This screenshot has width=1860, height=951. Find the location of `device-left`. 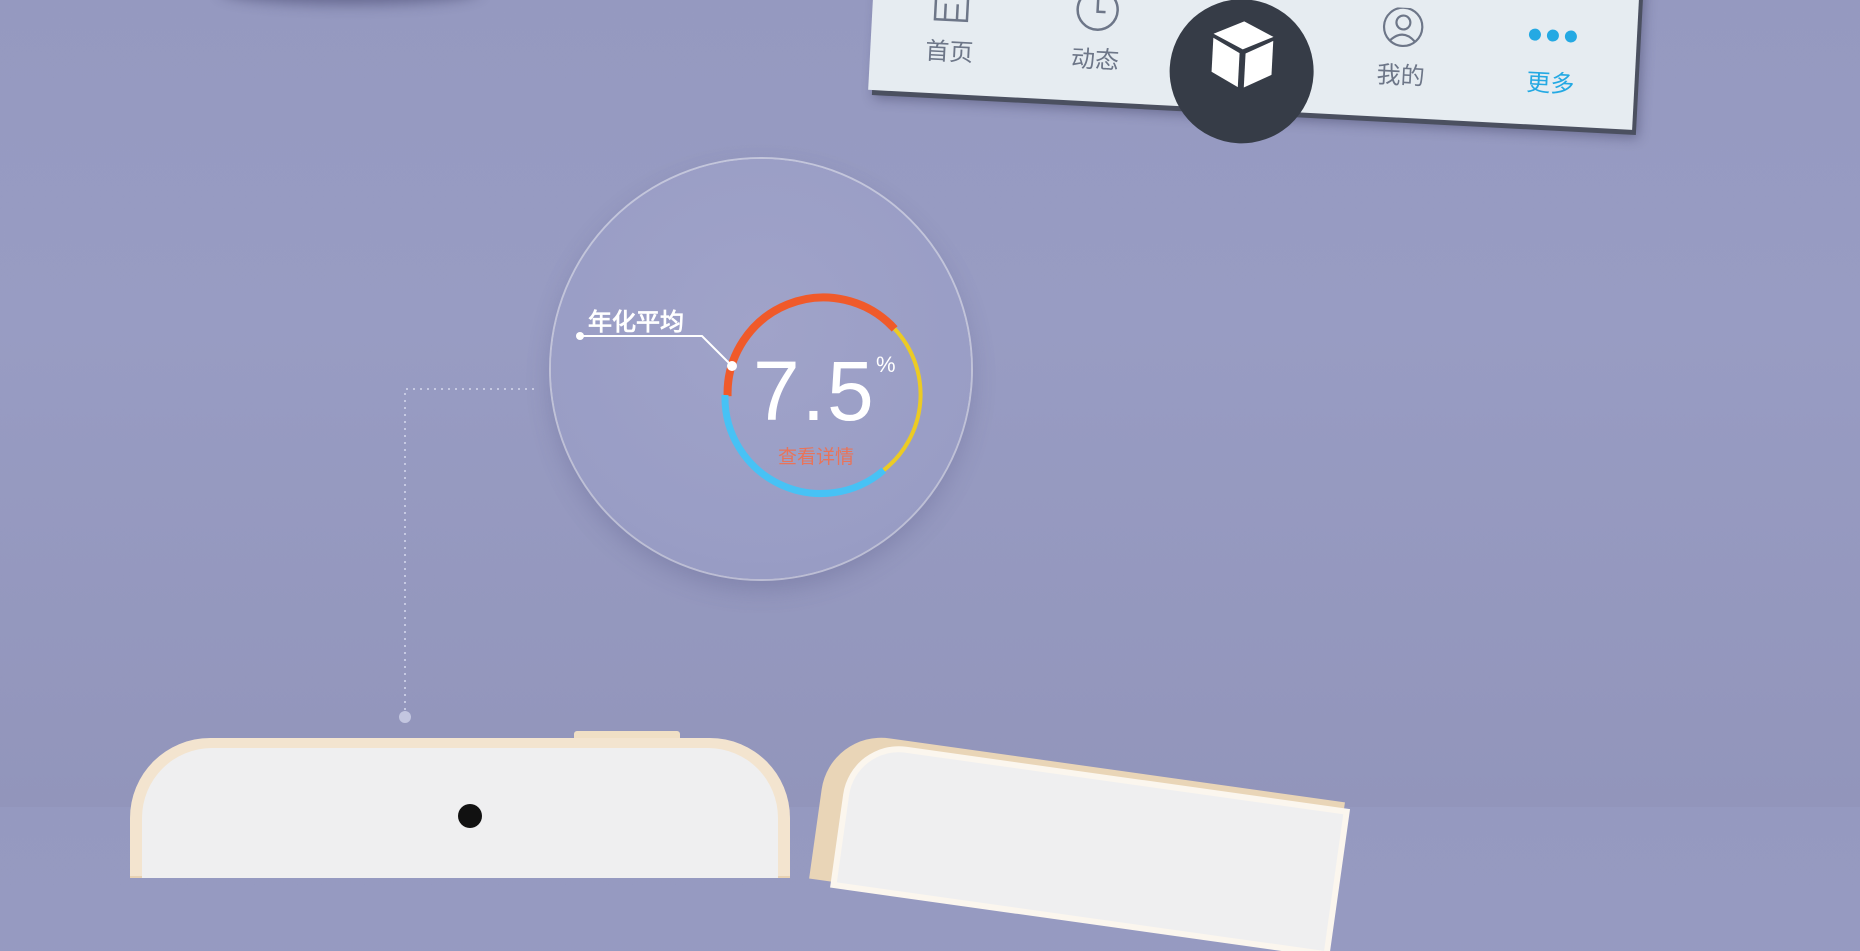

device-left is located at coordinates (460, 808).